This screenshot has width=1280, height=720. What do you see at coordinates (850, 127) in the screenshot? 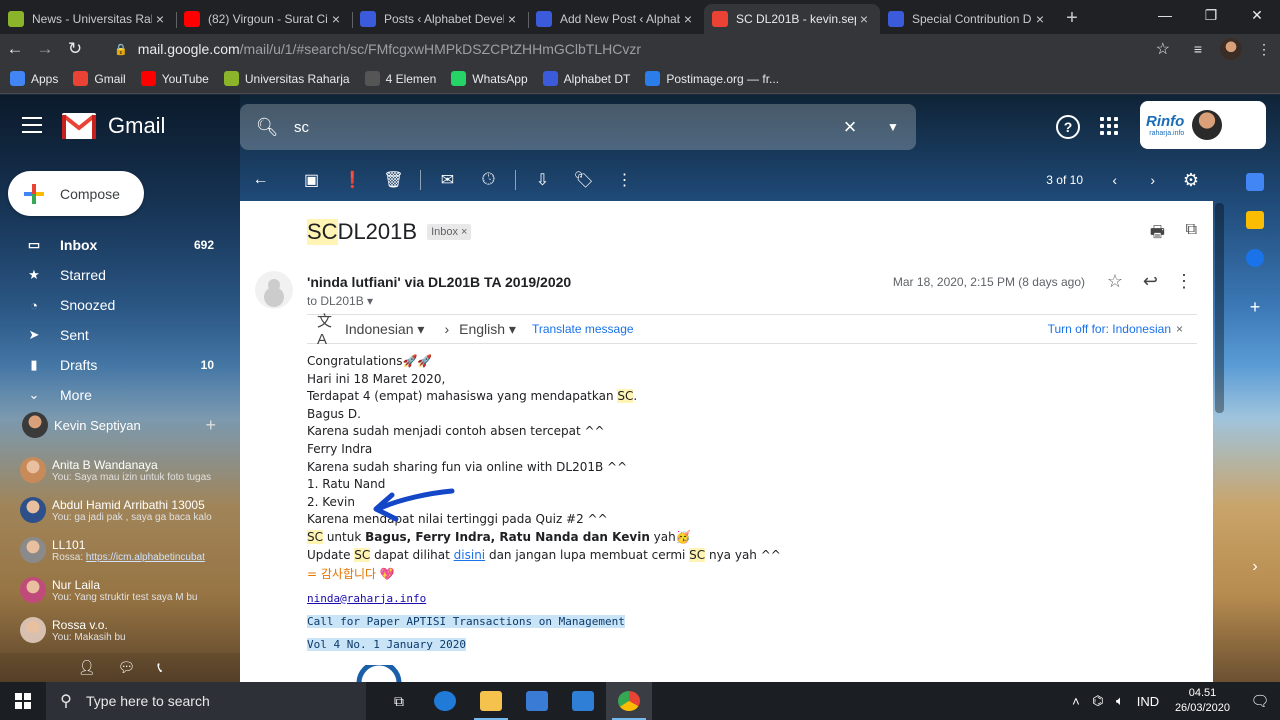
I see `clear-search-icon: ×` at bounding box center [850, 127].